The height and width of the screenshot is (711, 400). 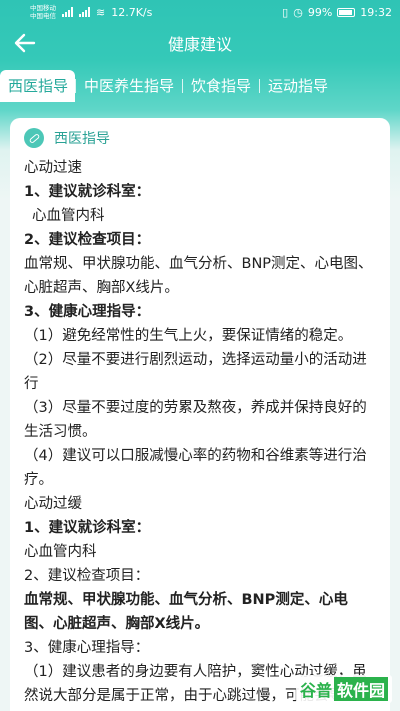 What do you see at coordinates (132, 12) in the screenshot?
I see `network-speed: 12.7K/s` at bounding box center [132, 12].